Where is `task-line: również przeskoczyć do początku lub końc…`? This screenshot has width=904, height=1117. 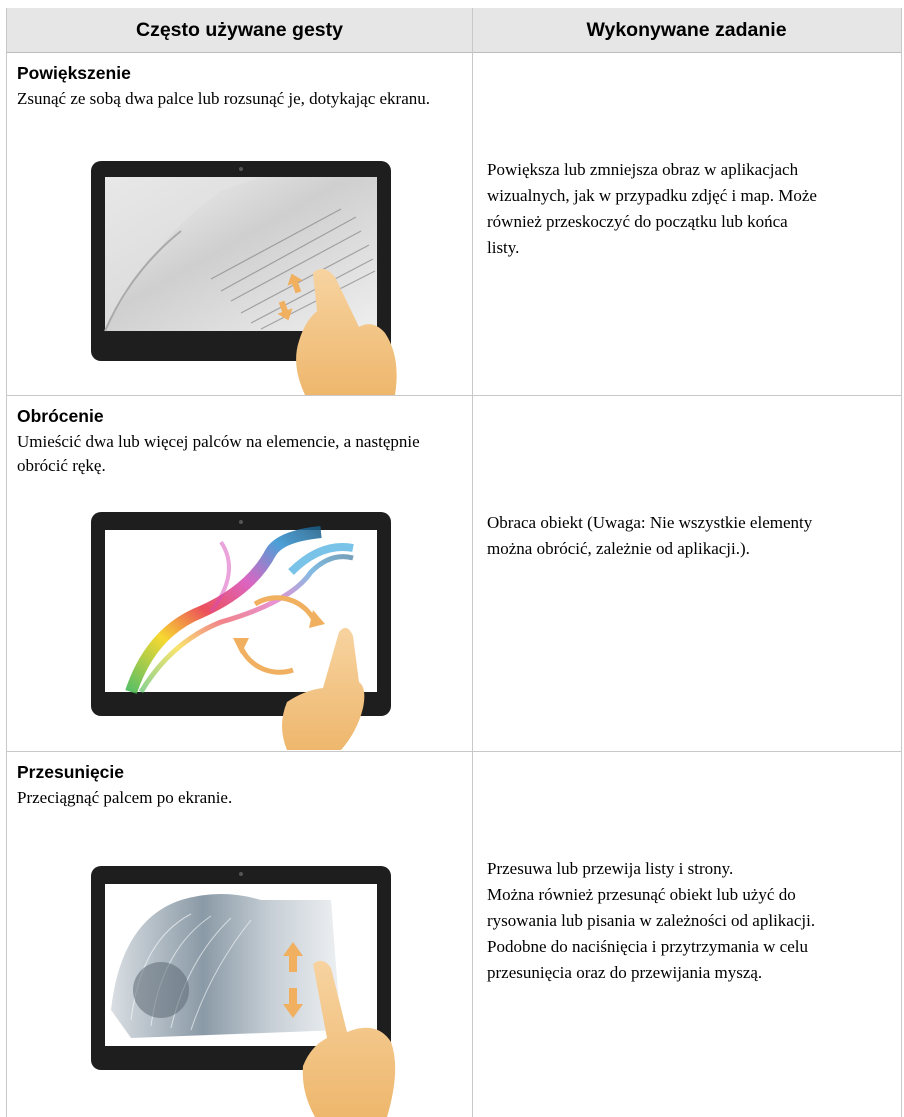 task-line: również przeskoczyć do początku lub końc… is located at coordinates (637, 221).